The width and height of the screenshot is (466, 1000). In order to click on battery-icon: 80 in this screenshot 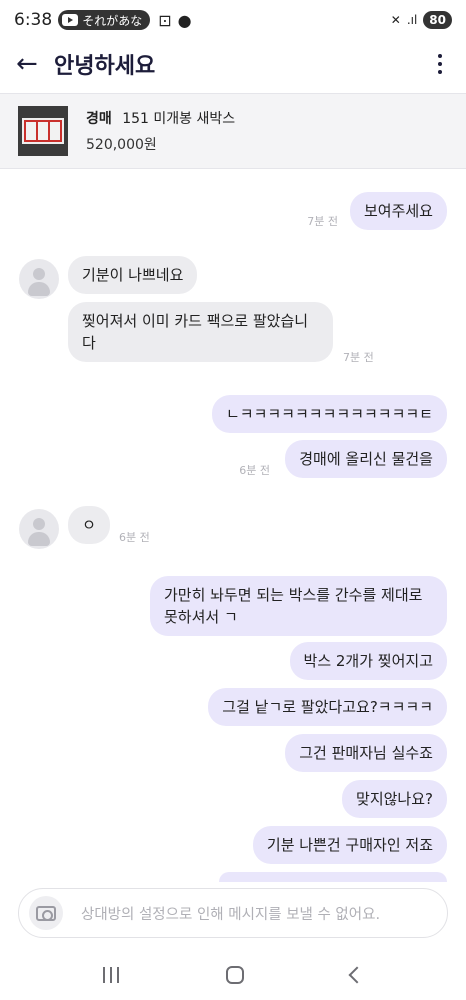, I will do `click(437, 20)`.